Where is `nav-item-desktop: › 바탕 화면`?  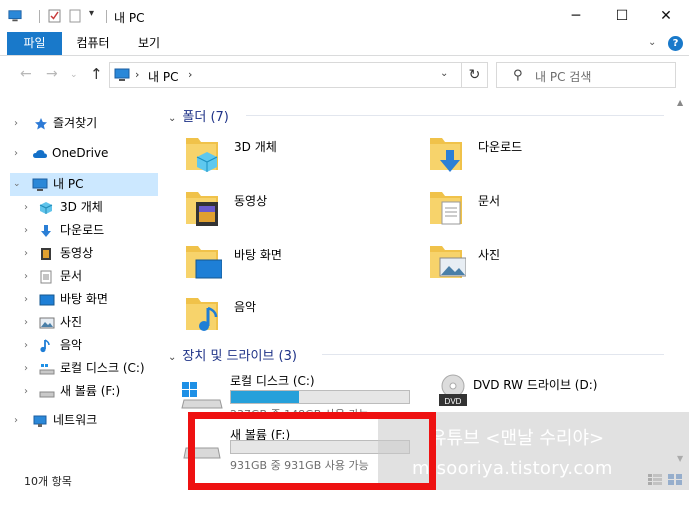 nav-item-desktop: › 바탕 화면 is located at coordinates (84, 299).